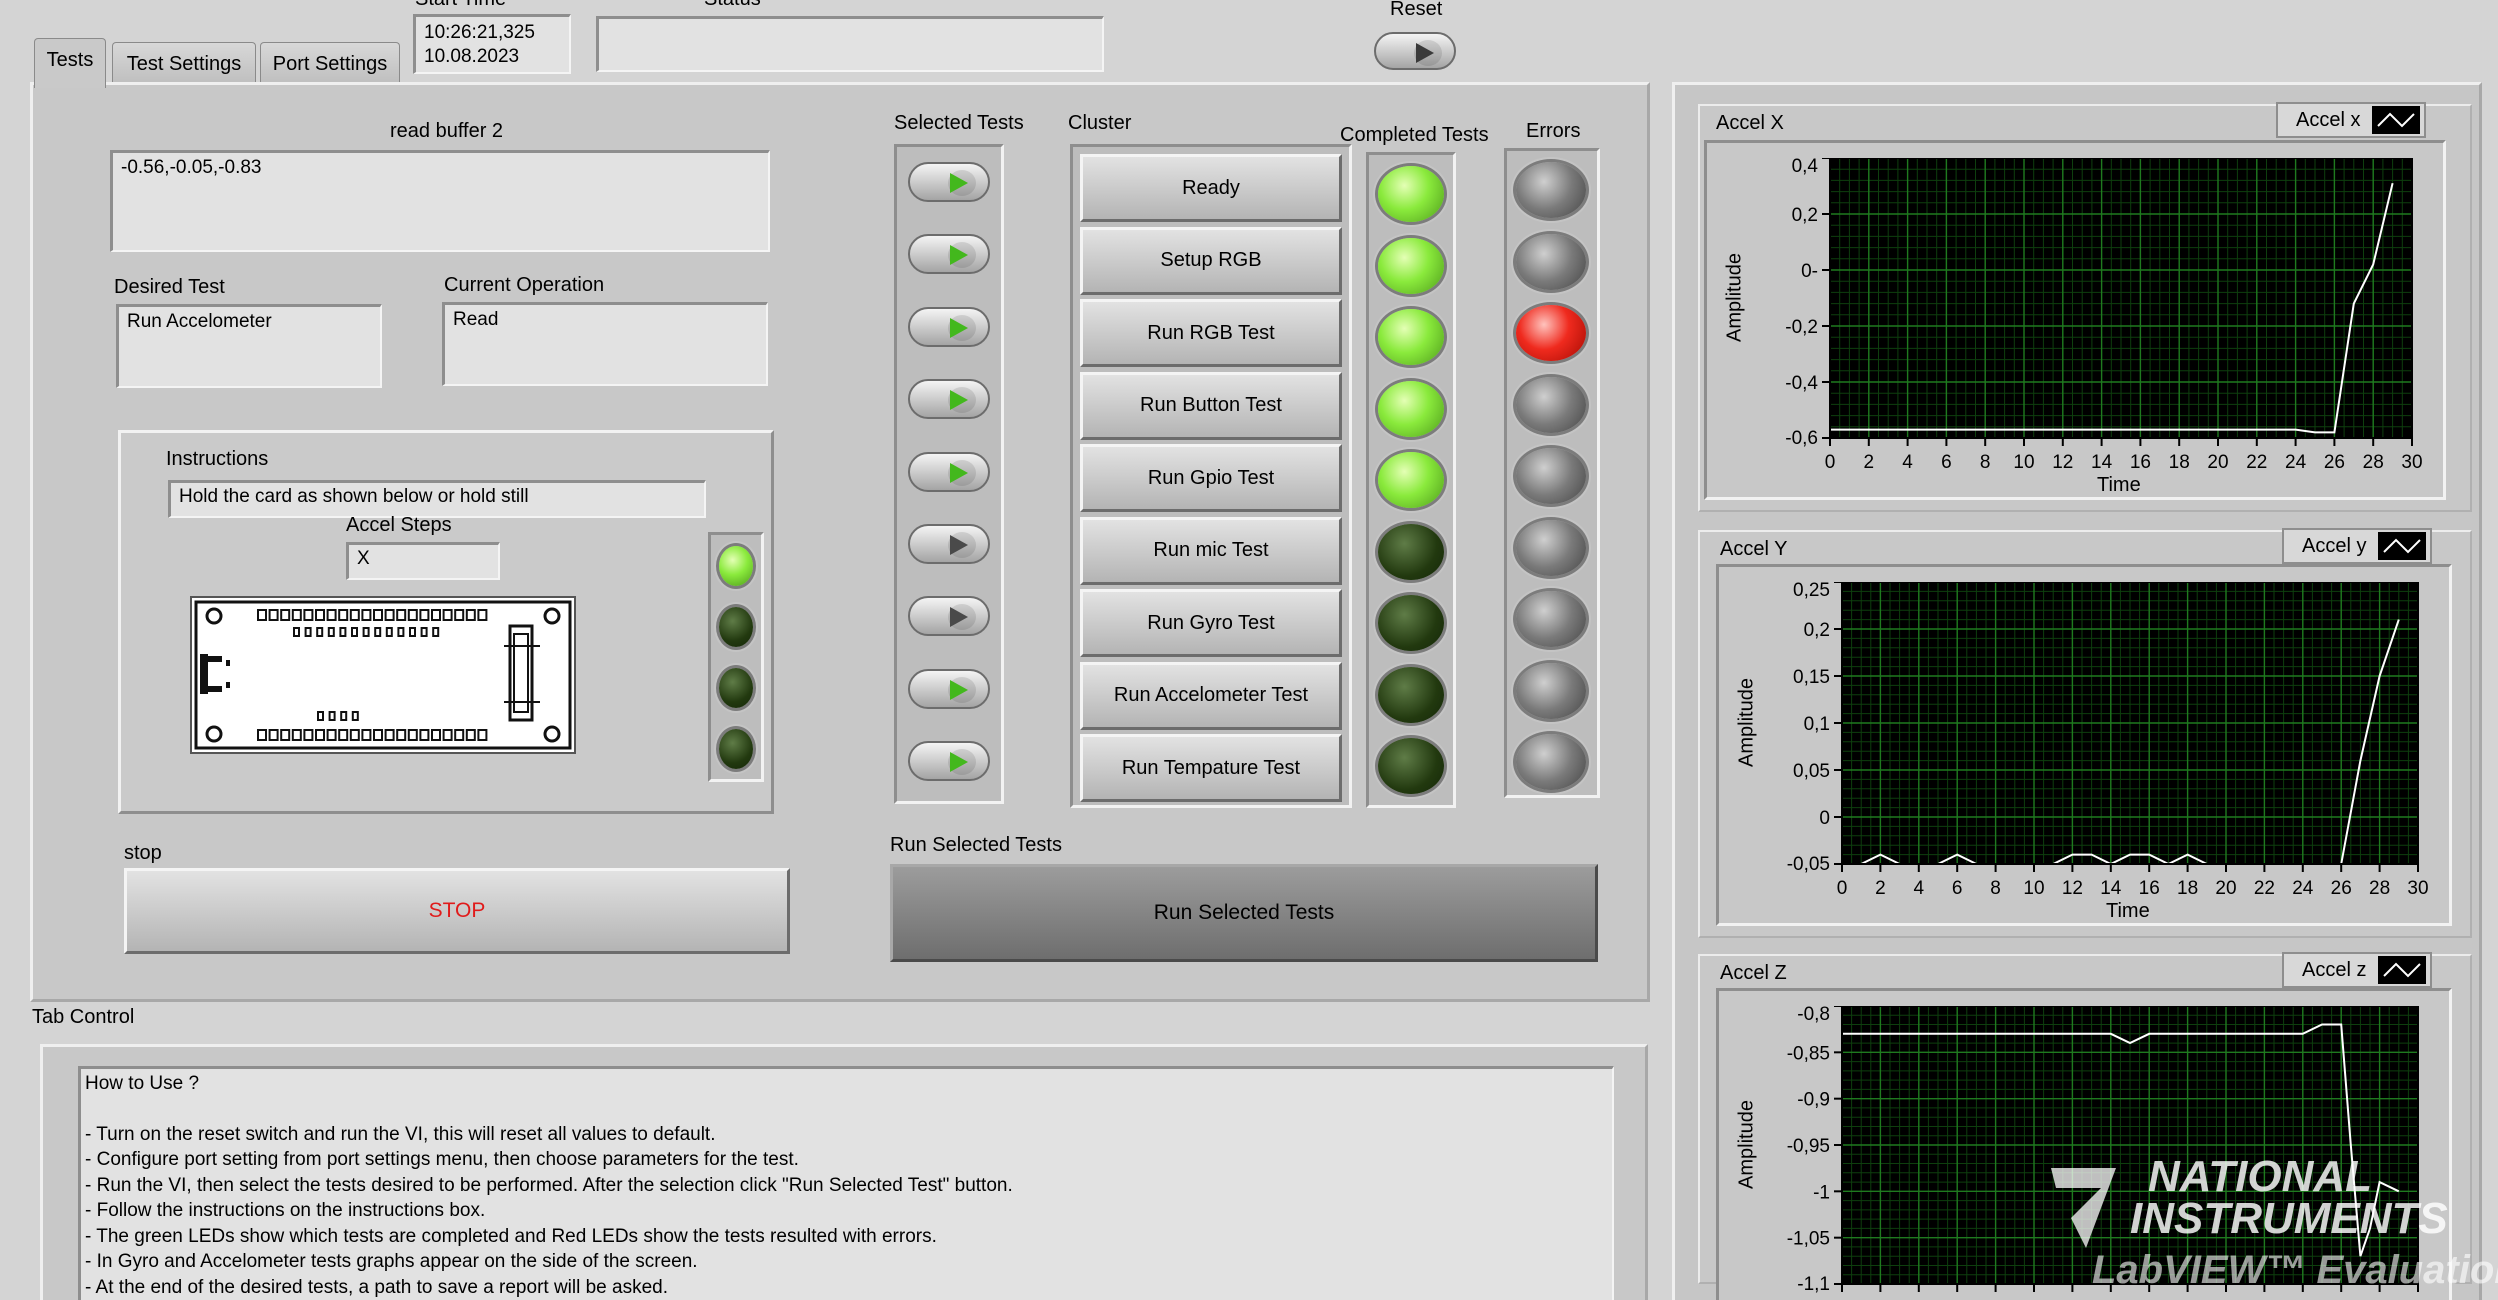 Image resolution: width=2498 pixels, height=1300 pixels. What do you see at coordinates (1811, 771) in the screenshot?
I see `y-tick-label: 0,05` at bounding box center [1811, 771].